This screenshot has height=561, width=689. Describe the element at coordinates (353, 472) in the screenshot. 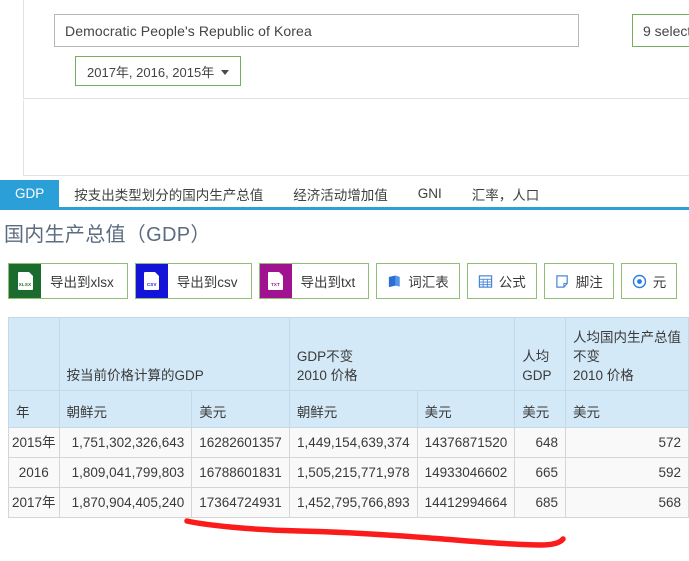

I see `cell-constant-krw: 1,505,215,771,978` at that location.